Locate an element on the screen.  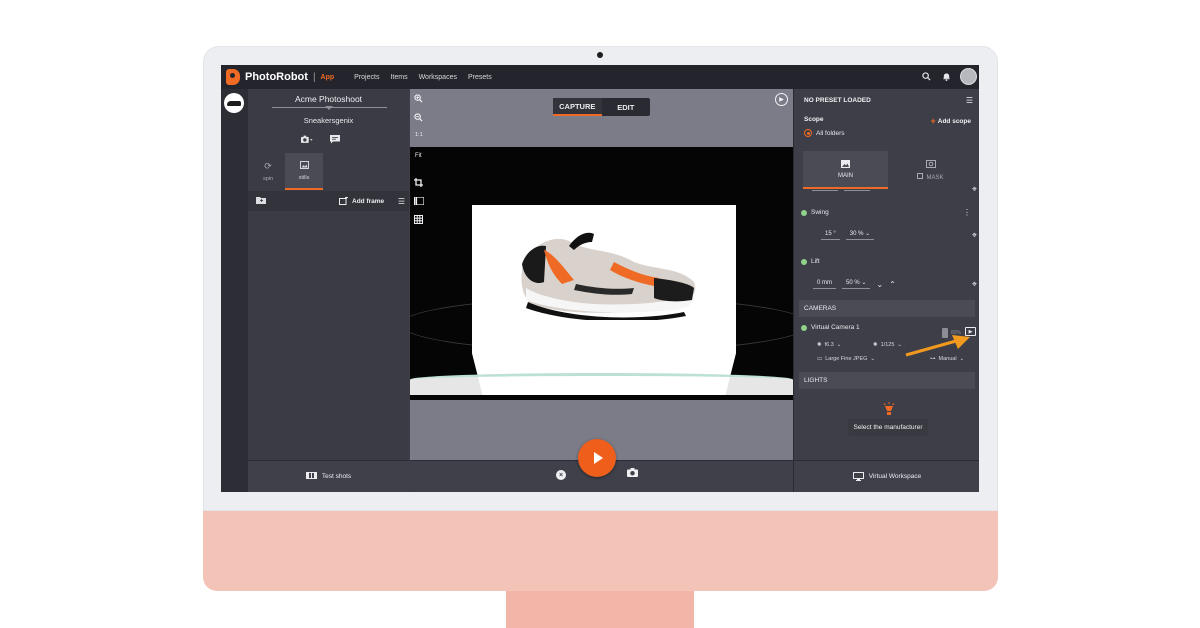
mask-toggle: MASK is located at coordinates (930, 176).